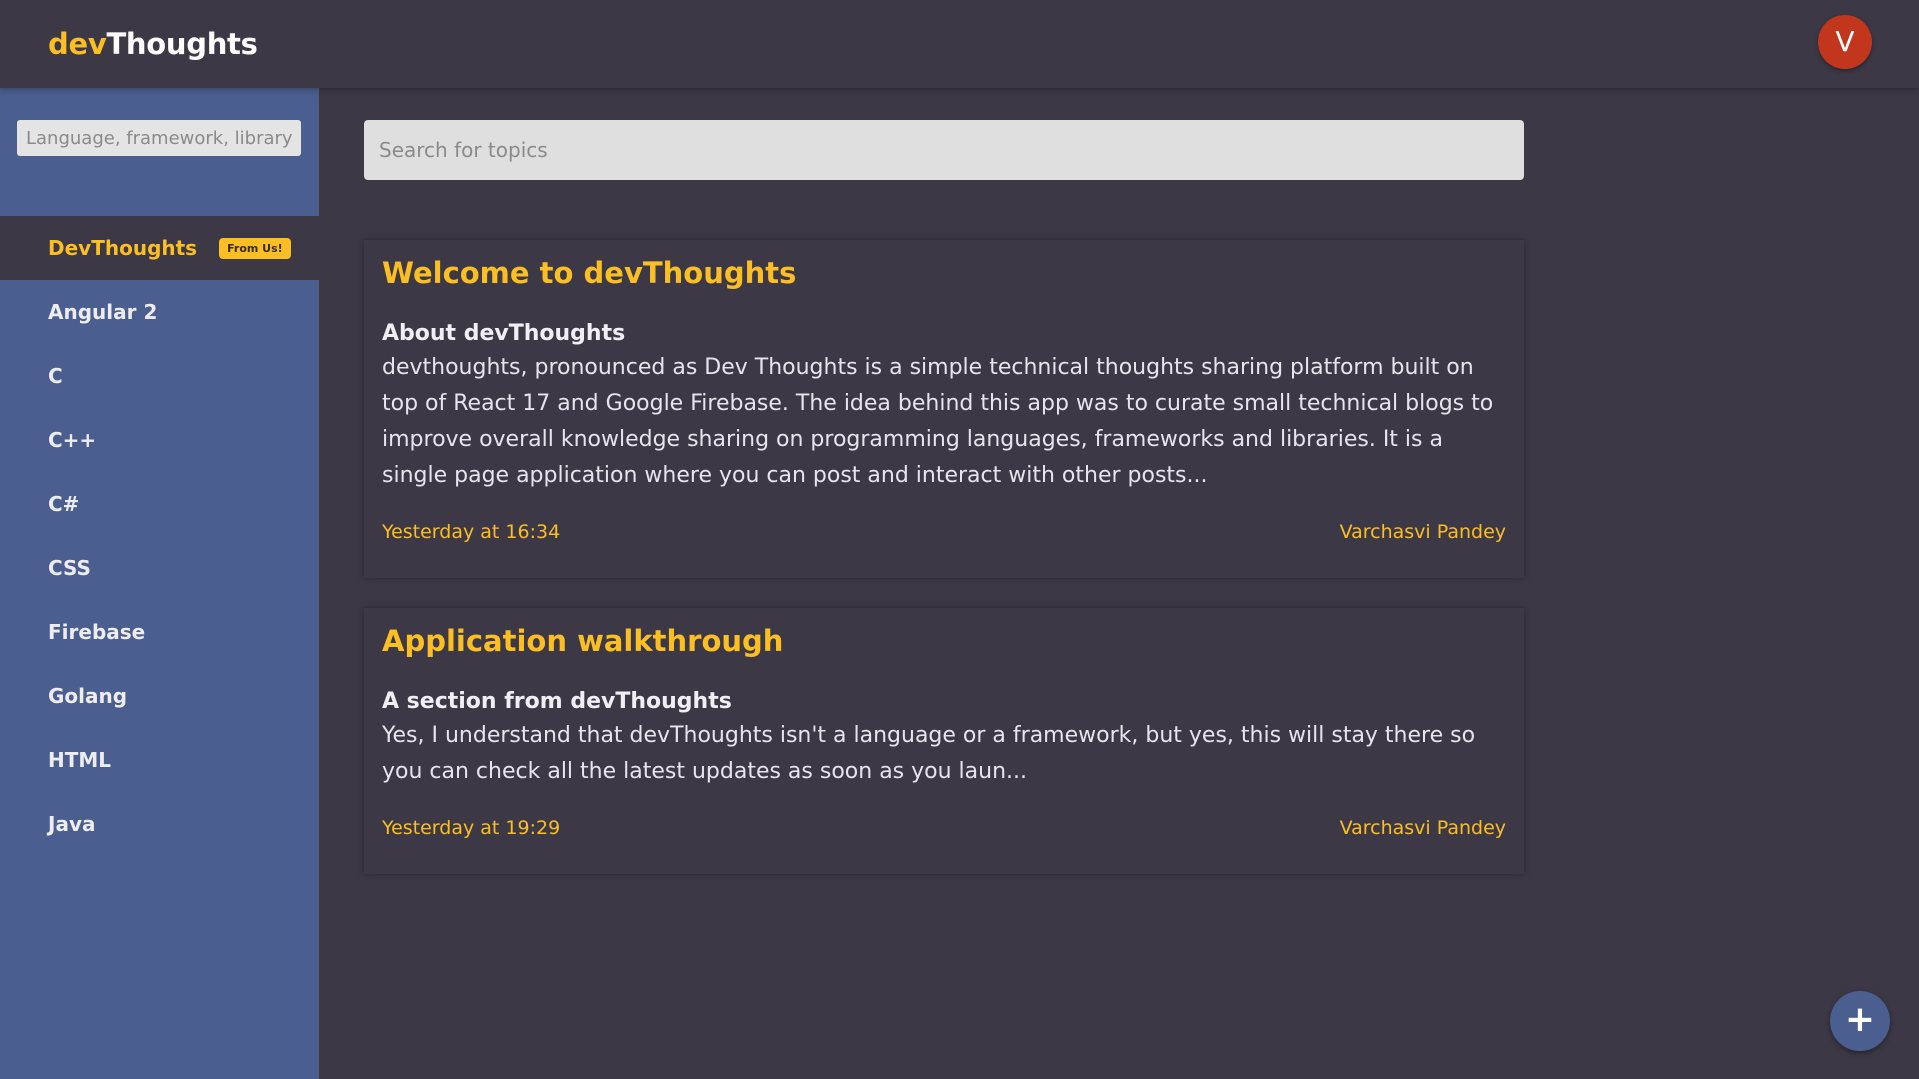 This screenshot has height=1079, width=1919. I want to click on post-timestamp: Yesterday at 16:34, so click(471, 532).